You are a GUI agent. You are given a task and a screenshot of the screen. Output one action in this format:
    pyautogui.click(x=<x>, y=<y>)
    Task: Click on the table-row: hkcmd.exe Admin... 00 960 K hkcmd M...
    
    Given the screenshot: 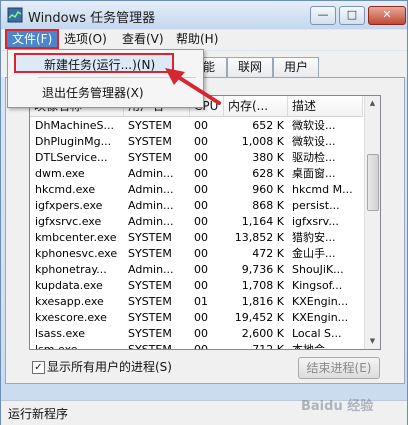 What is the action you would take?
    pyautogui.click(x=196, y=190)
    